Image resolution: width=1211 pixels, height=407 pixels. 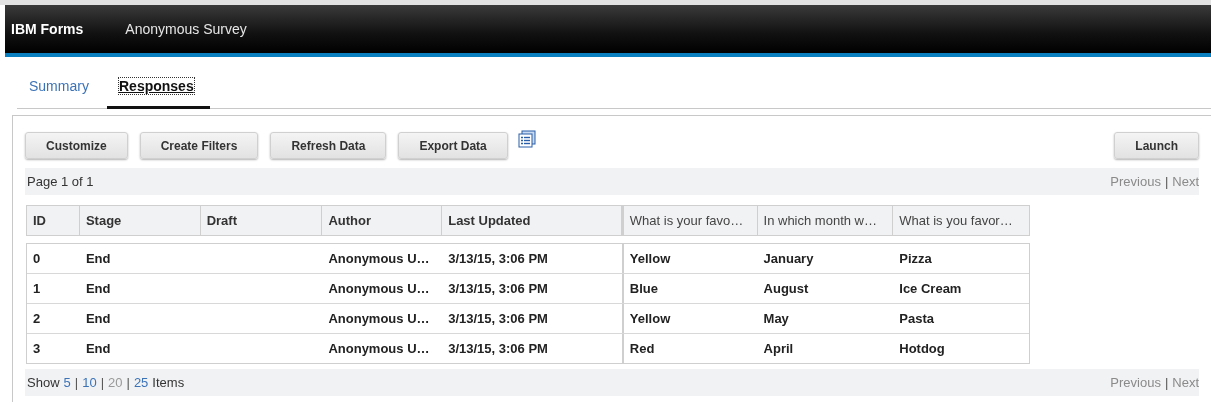 What do you see at coordinates (916, 319) in the screenshot?
I see `table-cell-text: Pasta` at bounding box center [916, 319].